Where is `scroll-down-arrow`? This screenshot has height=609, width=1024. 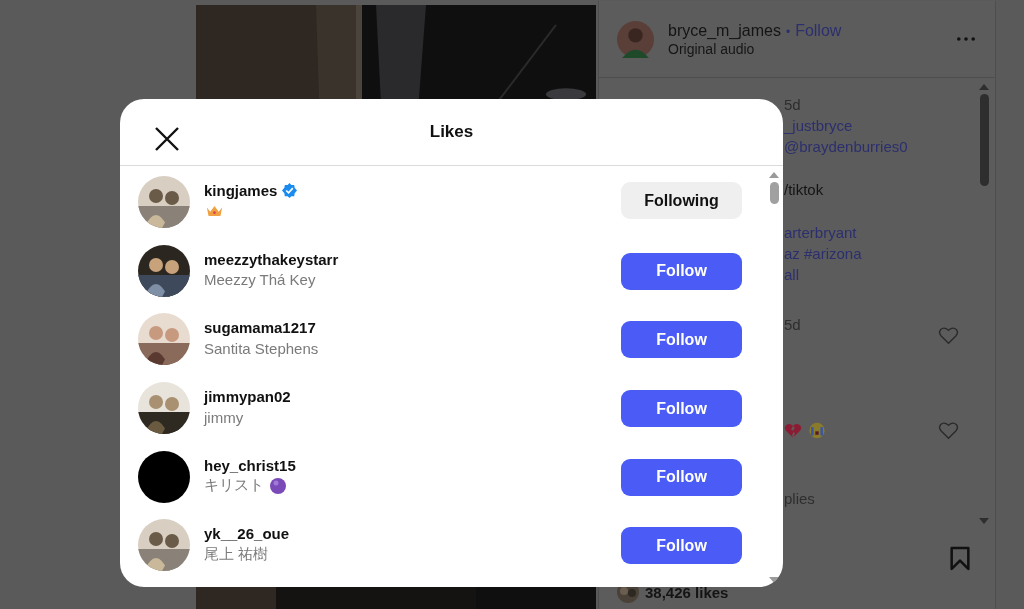
scroll-down-arrow is located at coordinates (774, 580).